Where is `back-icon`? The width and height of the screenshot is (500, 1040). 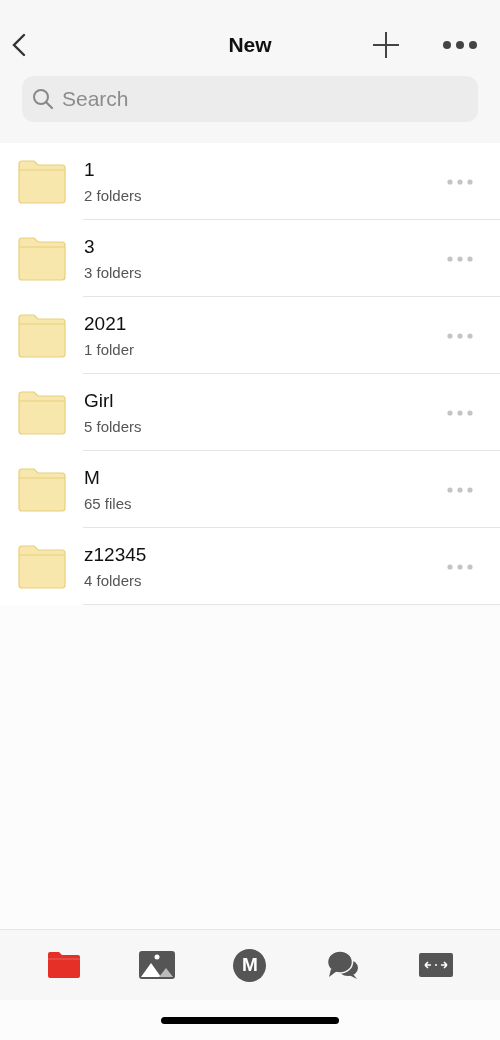 back-icon is located at coordinates (19, 45).